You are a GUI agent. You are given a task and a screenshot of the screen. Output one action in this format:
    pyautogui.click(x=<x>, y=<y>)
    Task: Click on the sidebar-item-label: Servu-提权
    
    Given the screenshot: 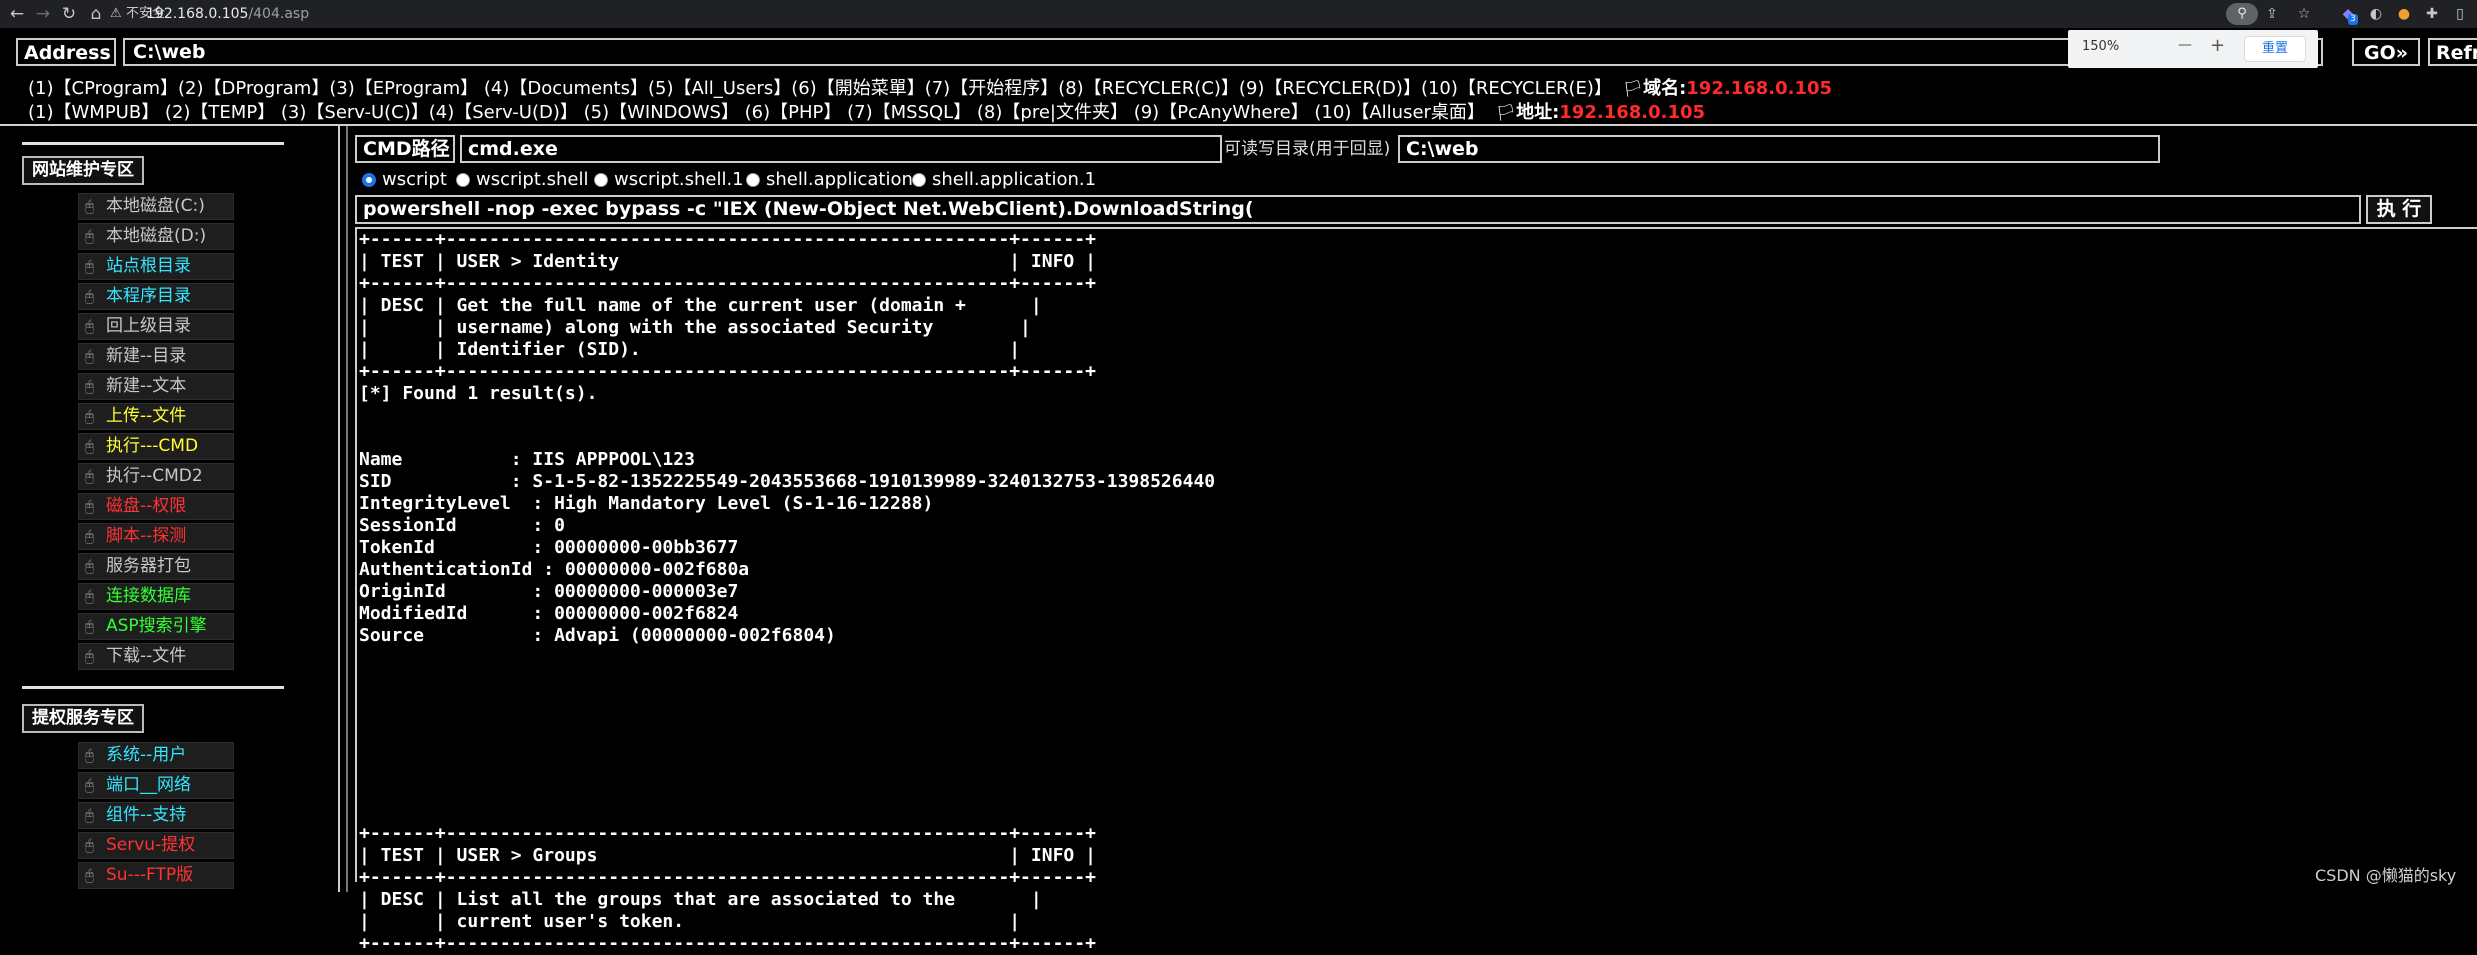 What is the action you would take?
    pyautogui.click(x=151, y=845)
    